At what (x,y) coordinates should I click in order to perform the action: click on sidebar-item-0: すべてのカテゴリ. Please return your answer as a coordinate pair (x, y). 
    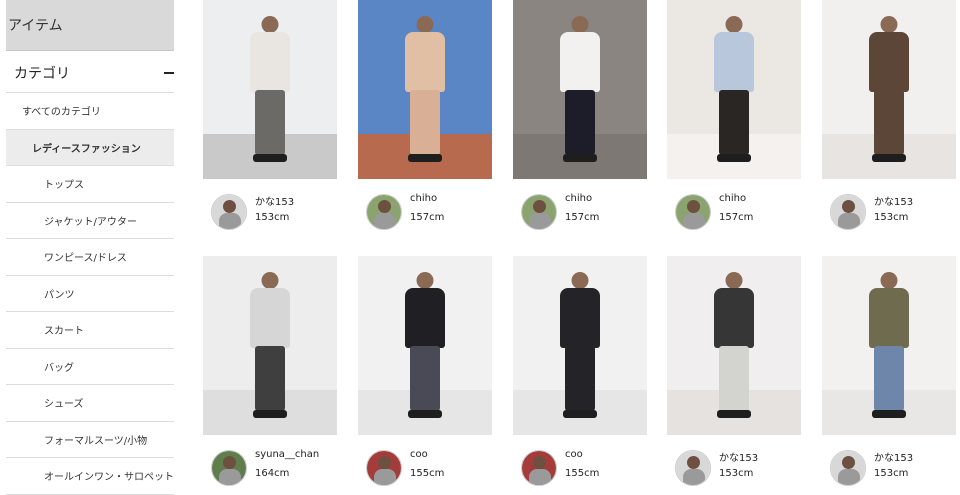
    Looking at the image, I should click on (90, 111).